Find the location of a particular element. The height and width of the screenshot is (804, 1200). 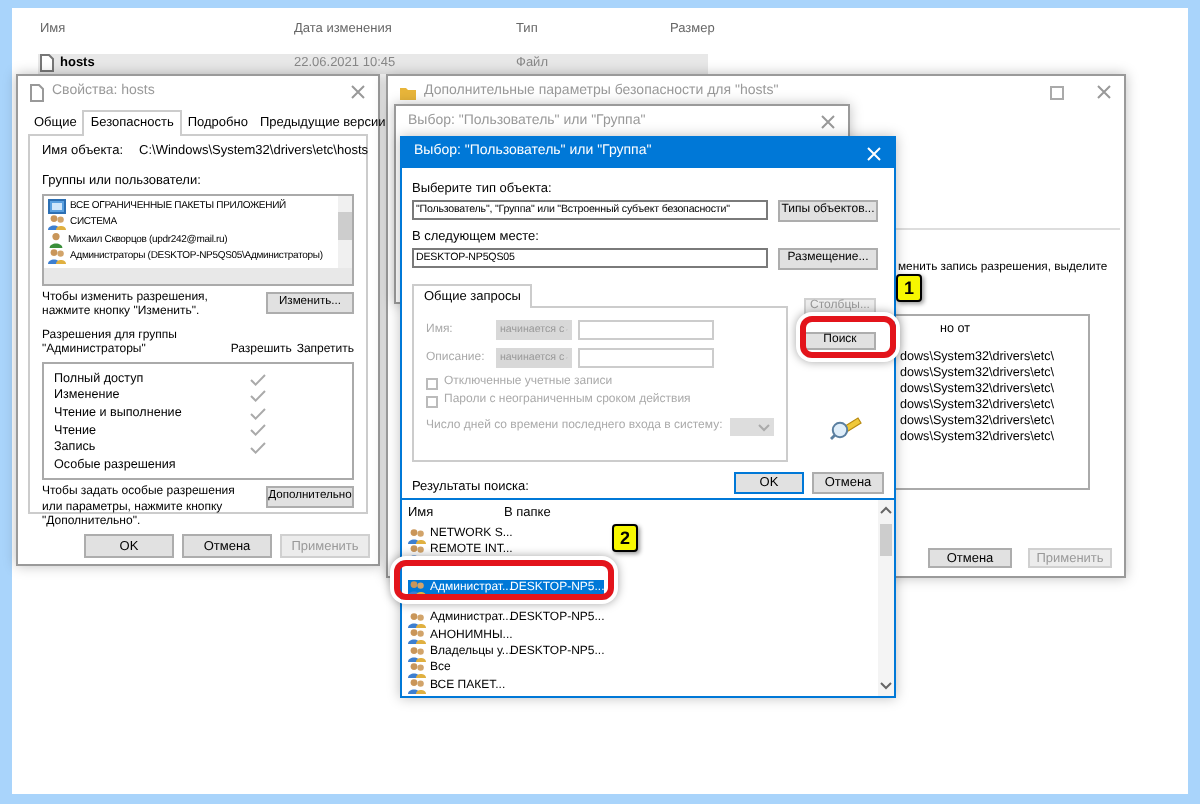

folder-icon is located at coordinates (408, 92).